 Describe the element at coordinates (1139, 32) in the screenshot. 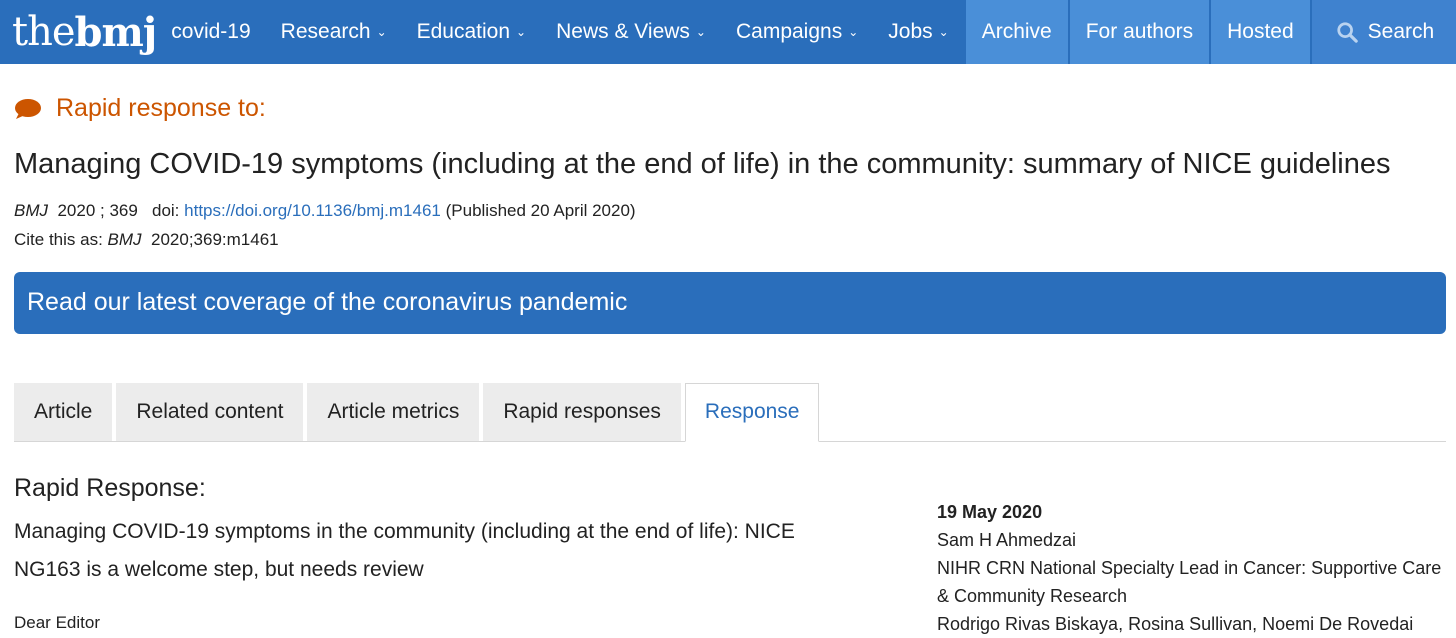

I see `nav-item-for-authors: For authors` at that location.